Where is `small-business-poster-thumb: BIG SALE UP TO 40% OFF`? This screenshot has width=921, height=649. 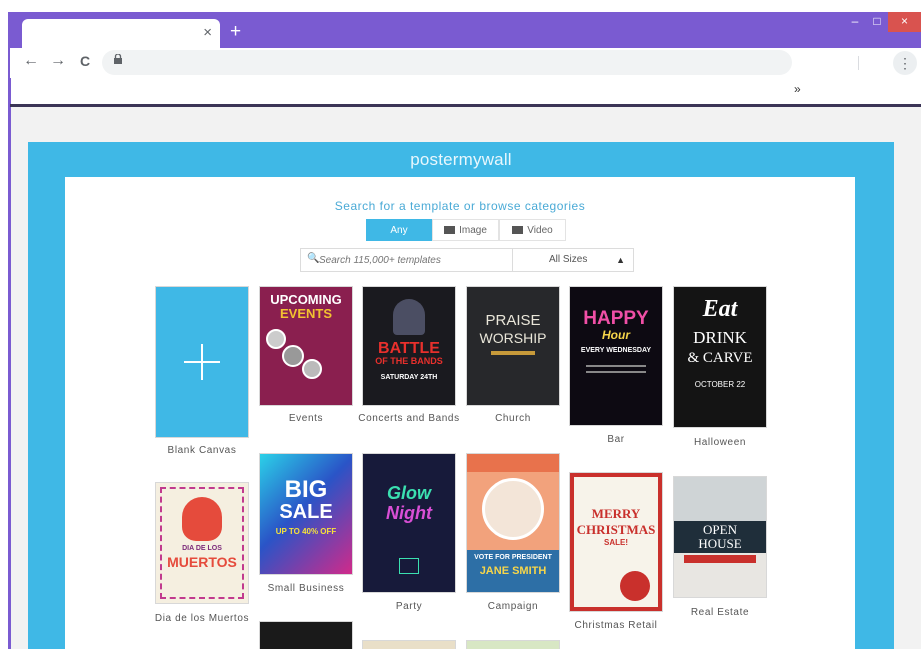
small-business-poster-thumb: BIG SALE UP TO 40% OFF is located at coordinates (306, 514).